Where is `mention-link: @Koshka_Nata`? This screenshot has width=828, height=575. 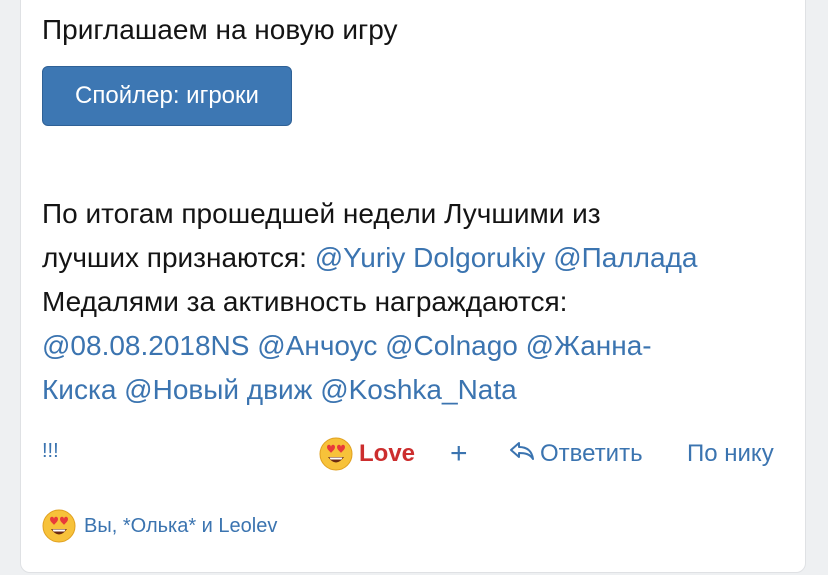
mention-link: @Koshka_Nata is located at coordinates (418, 389).